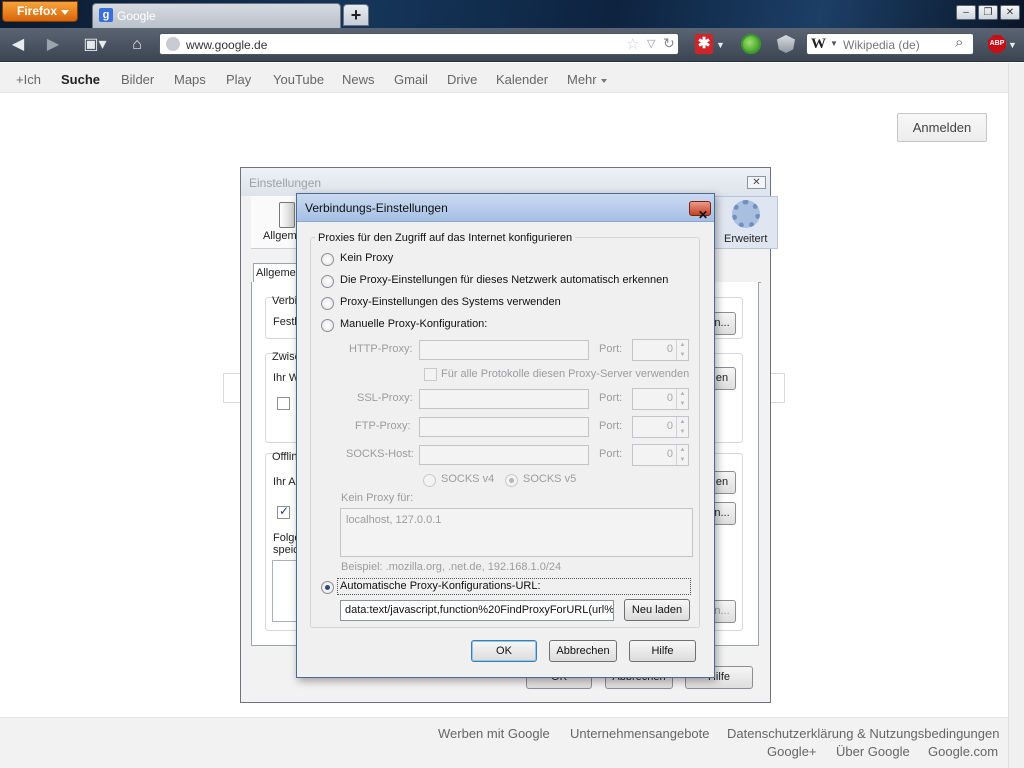  What do you see at coordinates (660, 455) in the screenshot?
I see `socks-port-stepper: 0 ▲ ▼` at bounding box center [660, 455].